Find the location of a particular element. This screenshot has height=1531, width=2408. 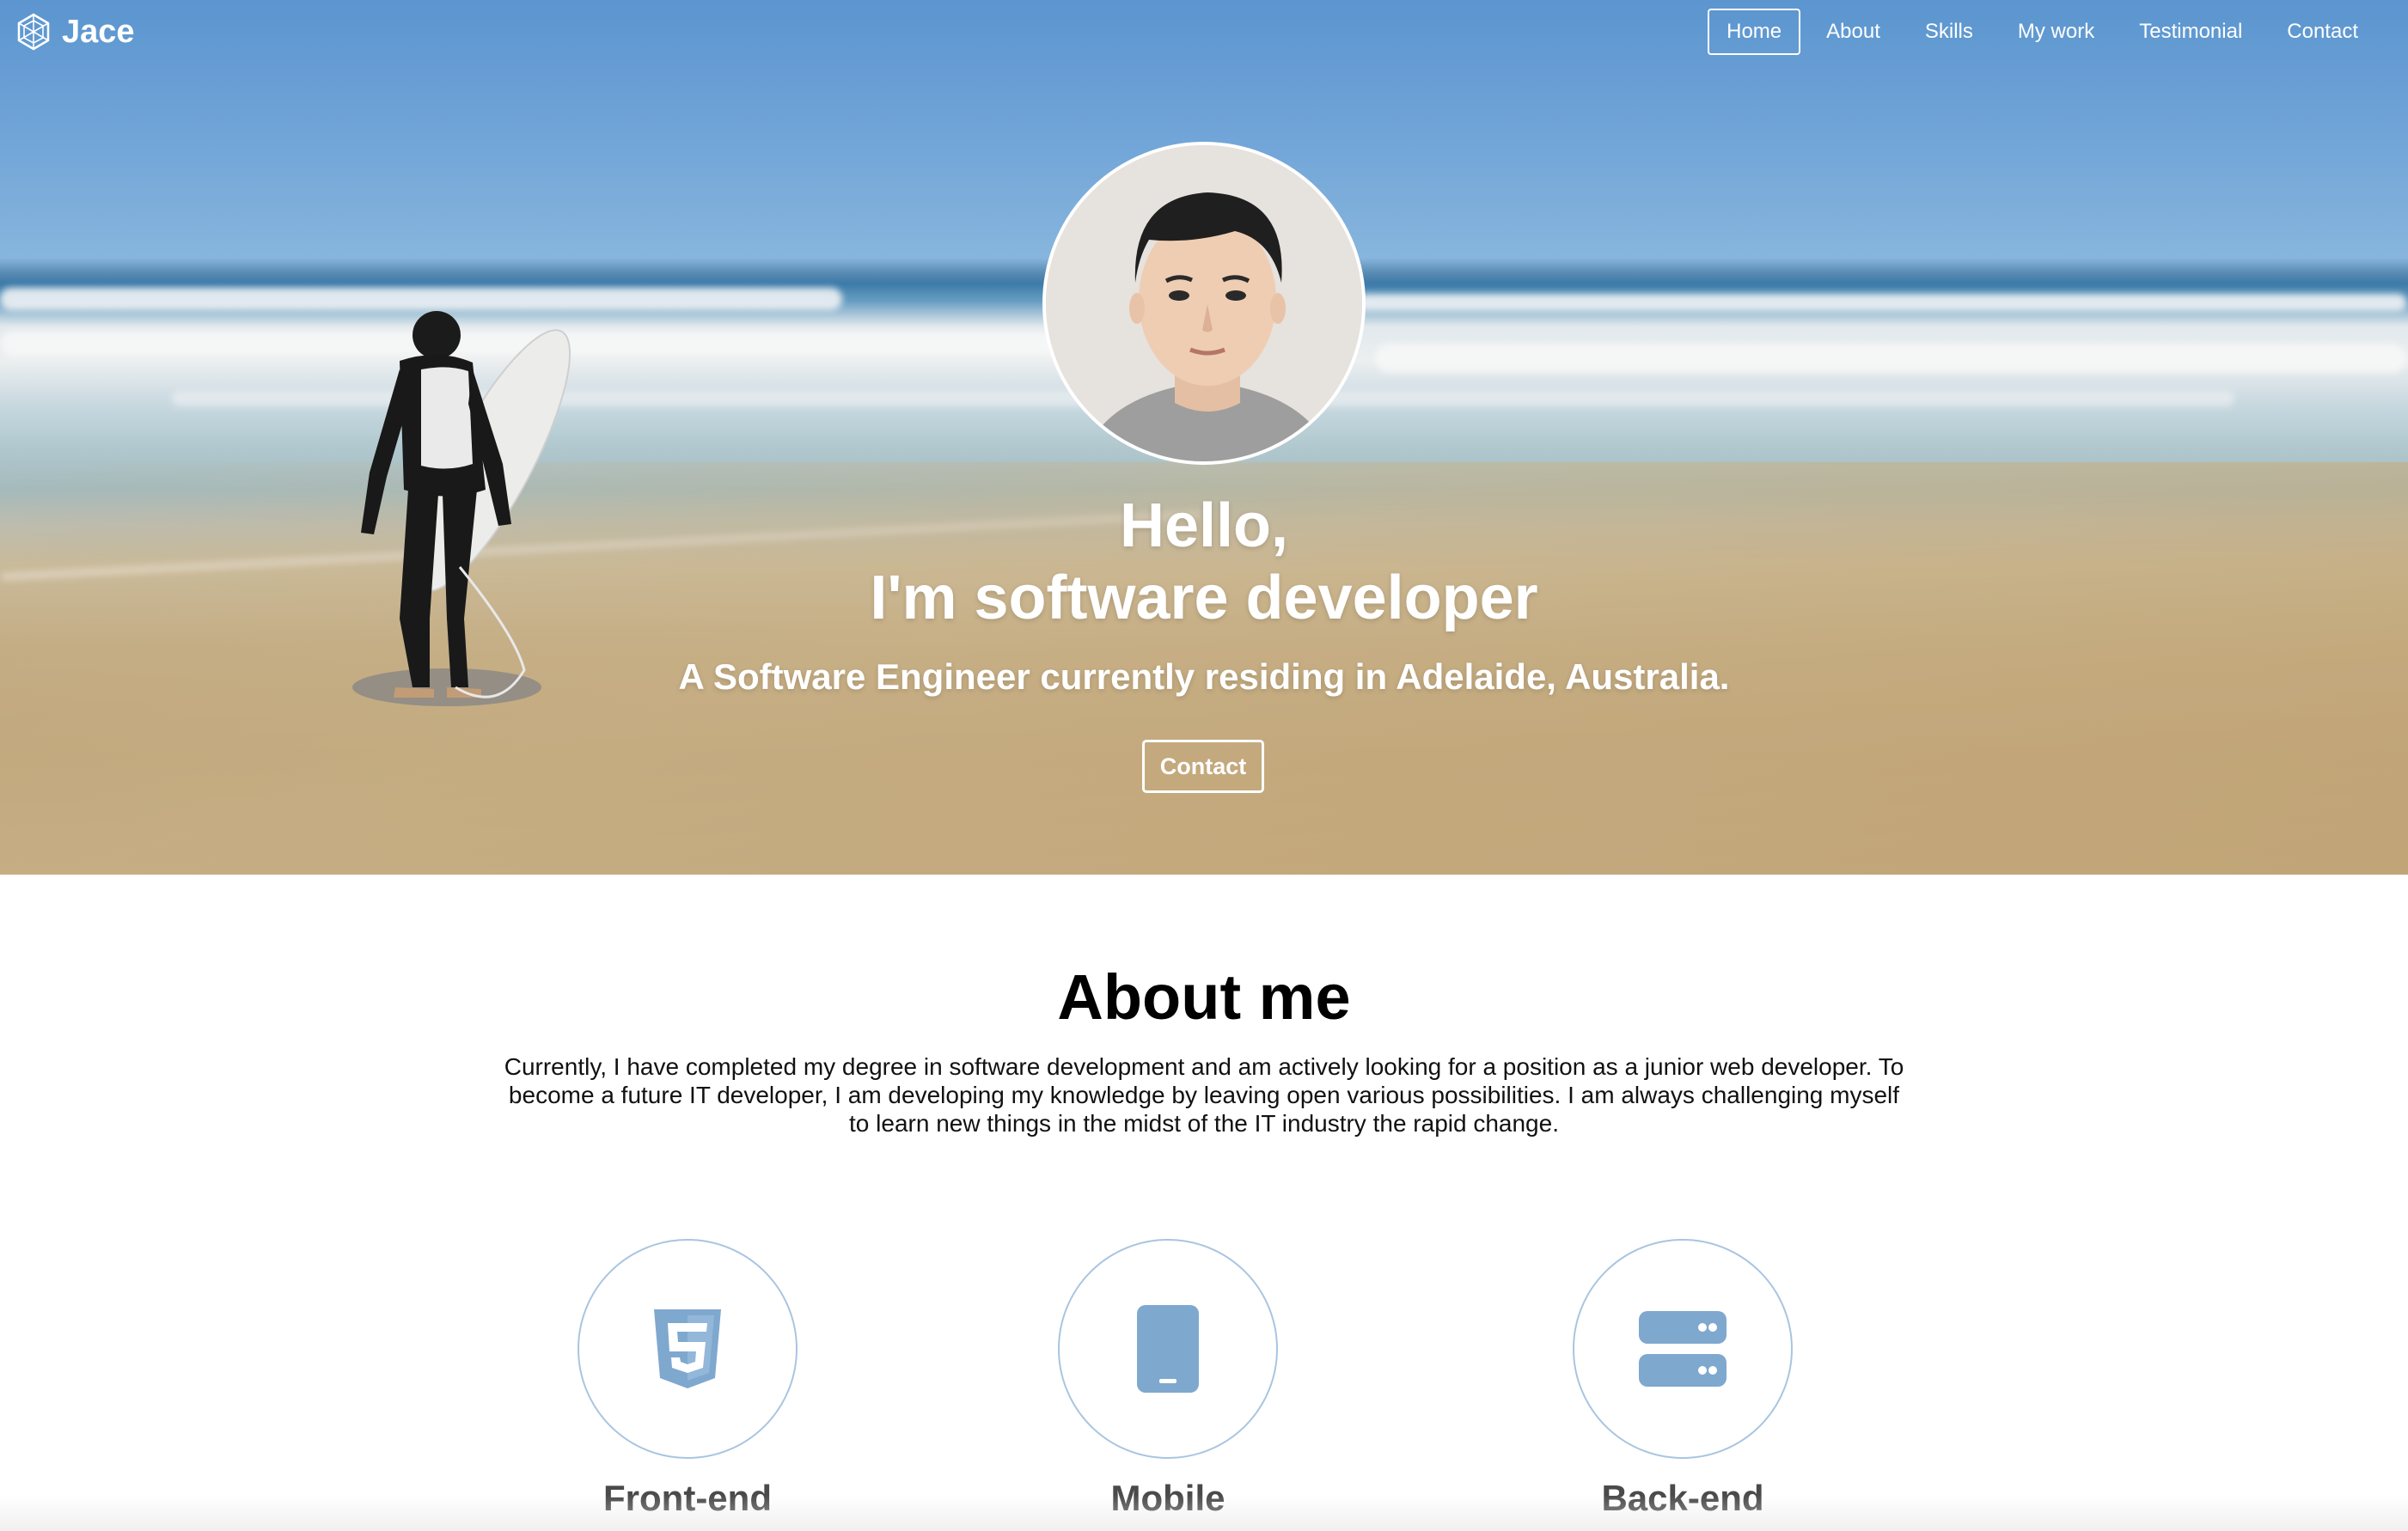

skill-card-front-end: Front-end is located at coordinates (687, 1379).